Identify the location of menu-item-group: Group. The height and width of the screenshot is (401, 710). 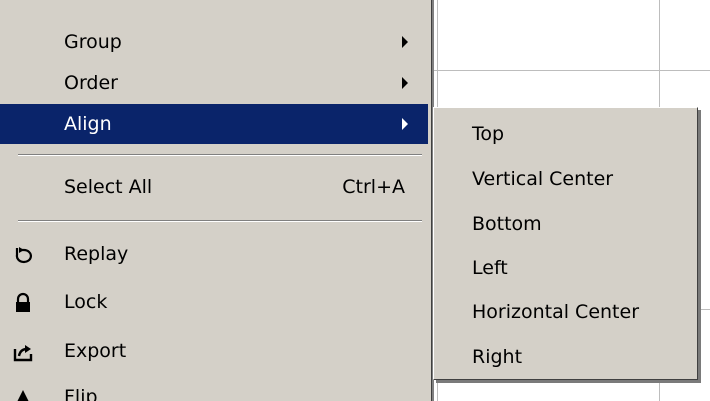
(214, 42).